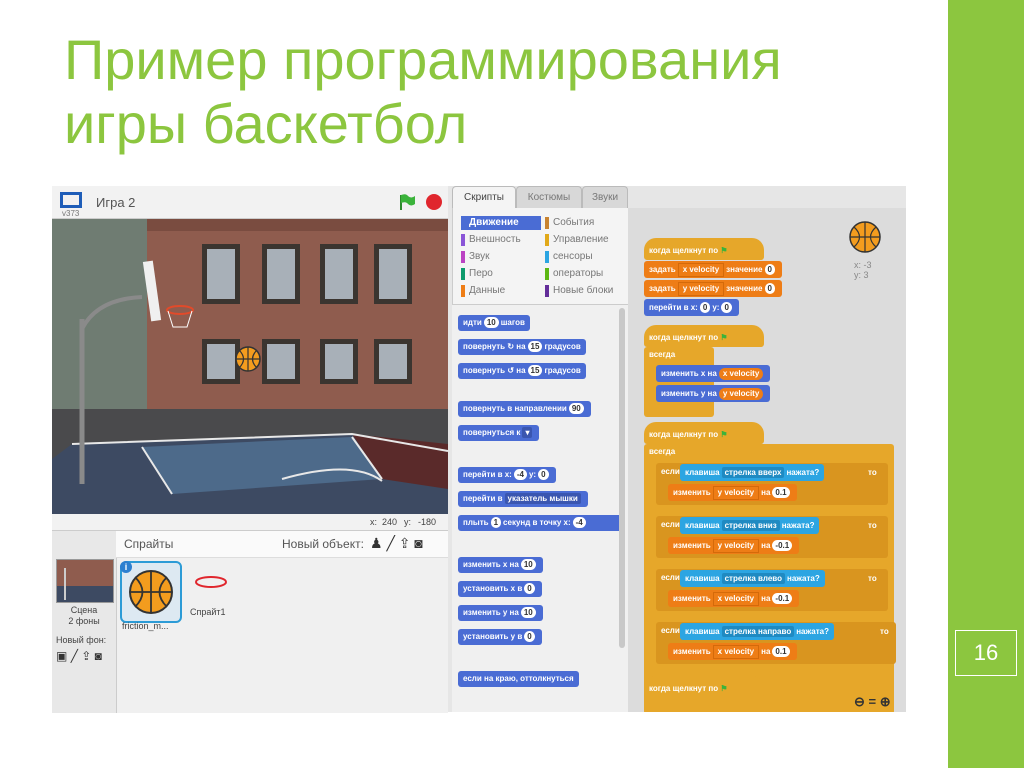 This screenshot has height=768, width=1024. What do you see at coordinates (85, 581) in the screenshot?
I see `stage-thumbnail` at bounding box center [85, 581].